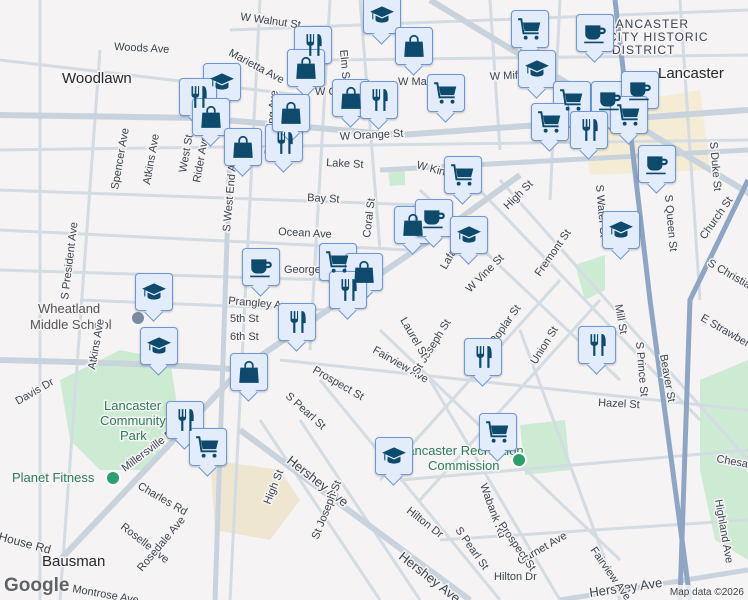 This screenshot has height=600, width=748. Describe the element at coordinates (691, 73) in the screenshot. I see `area-lancaster: Lancaster` at that location.